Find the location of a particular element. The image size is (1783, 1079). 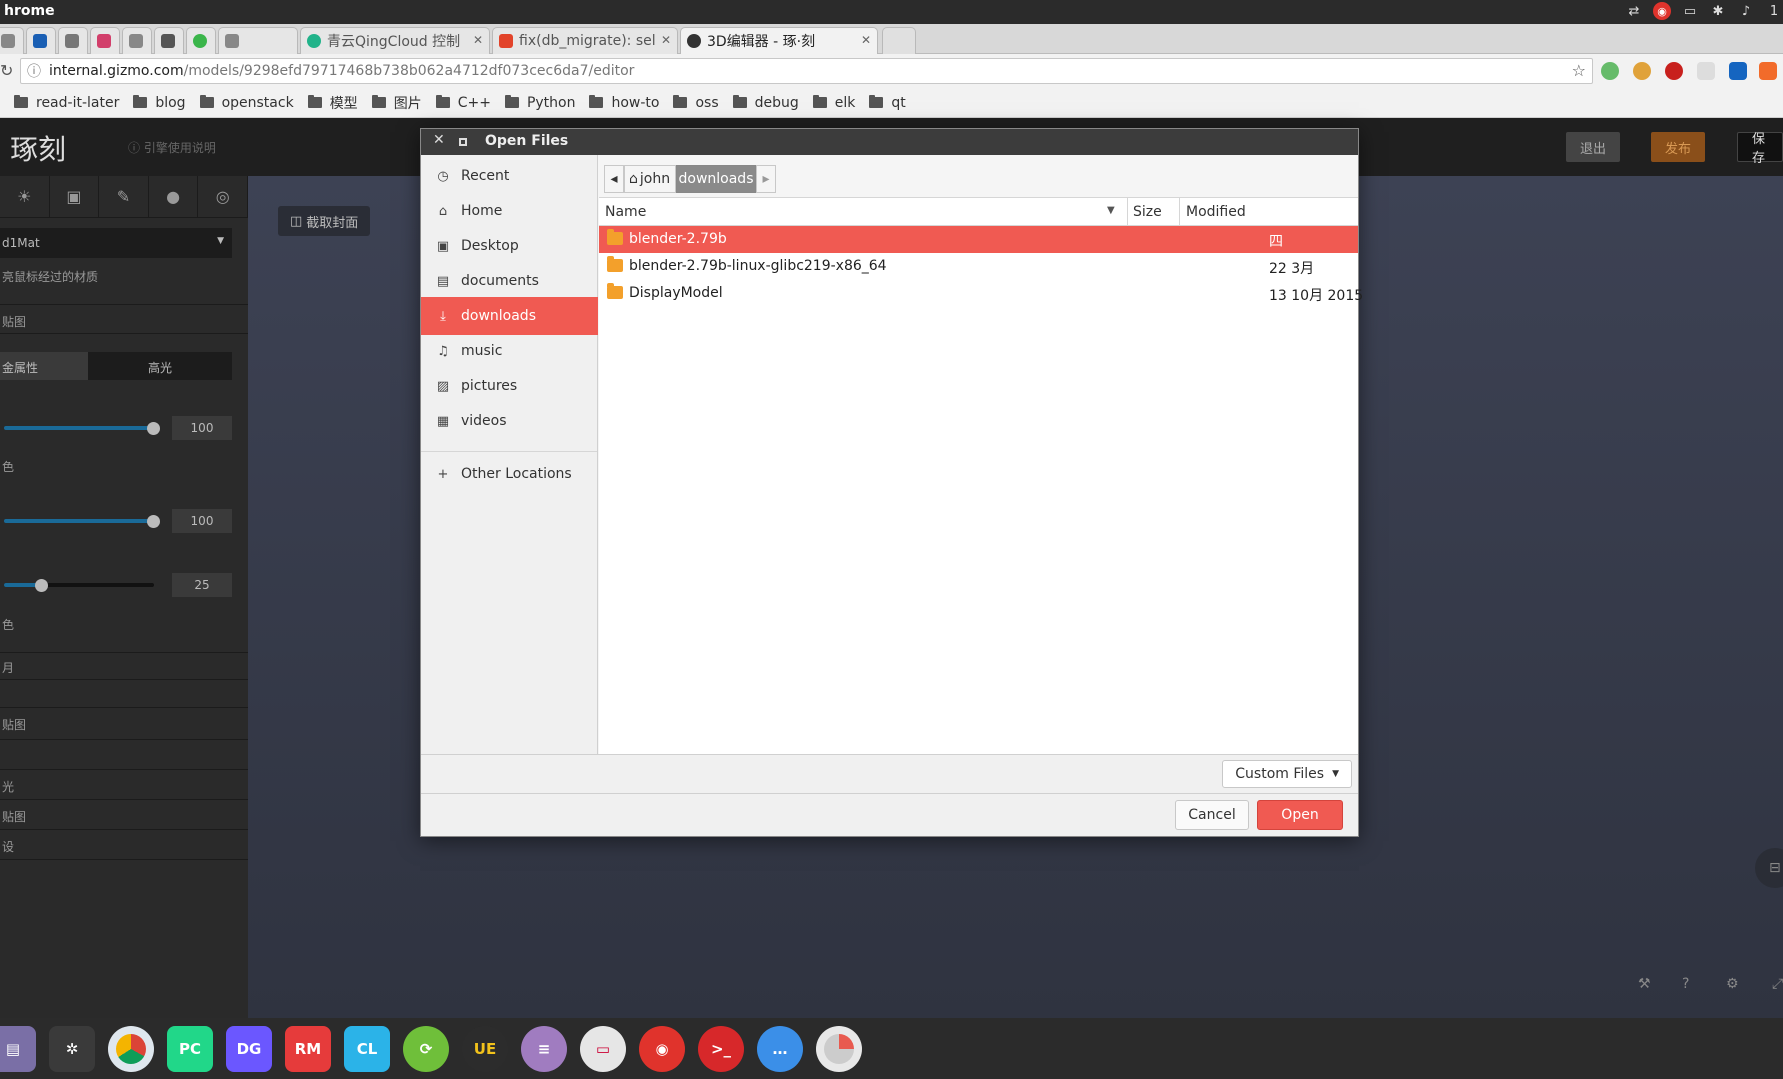

browser-tab-qingcloud: 青云QingCloud 控制 ✕ is located at coordinates (395, 40).